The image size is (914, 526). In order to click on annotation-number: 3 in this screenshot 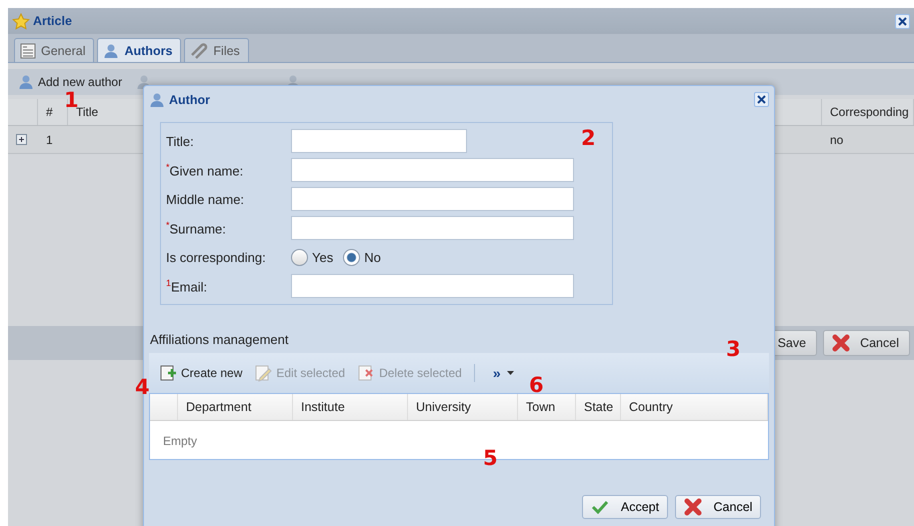, I will do `click(733, 349)`.